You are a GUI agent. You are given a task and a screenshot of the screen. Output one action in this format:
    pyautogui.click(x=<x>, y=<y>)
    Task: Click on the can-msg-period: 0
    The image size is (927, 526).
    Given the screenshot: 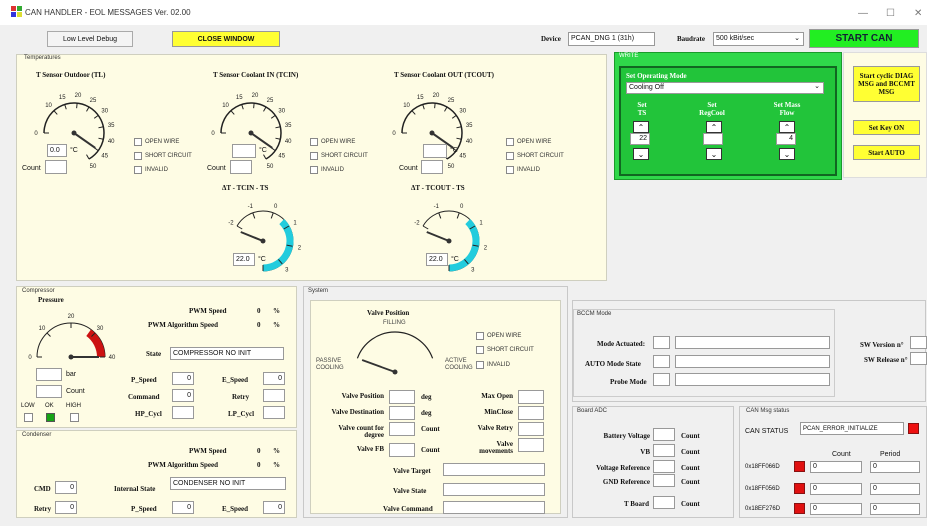 What is the action you would take?
    pyautogui.click(x=895, y=509)
    